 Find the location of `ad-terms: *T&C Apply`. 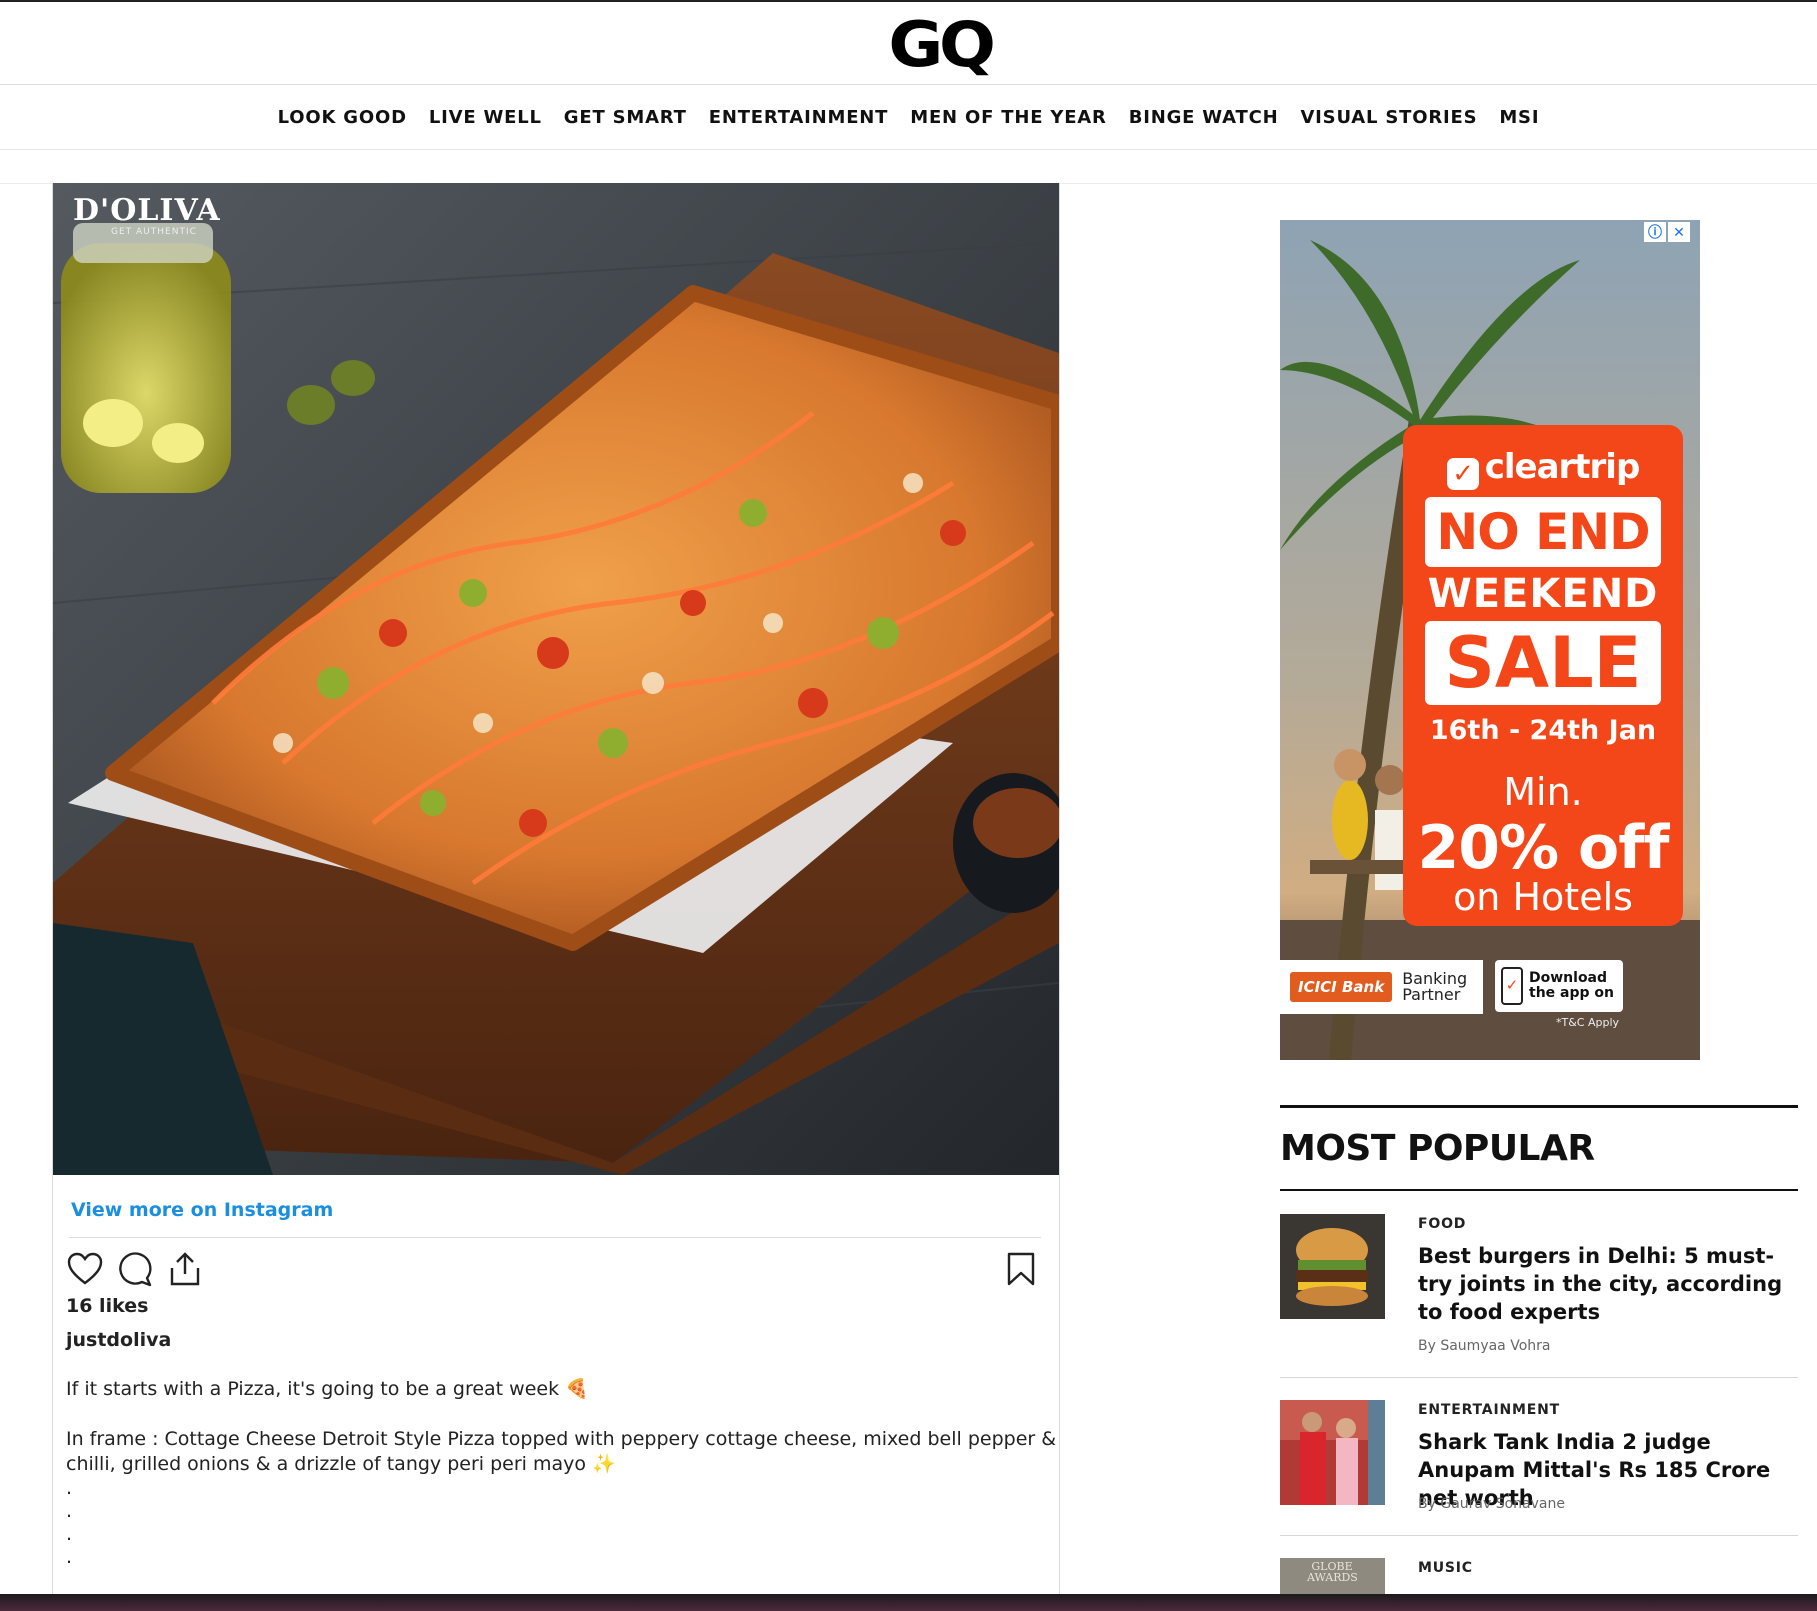

ad-terms: *T&C Apply is located at coordinates (1588, 1022).